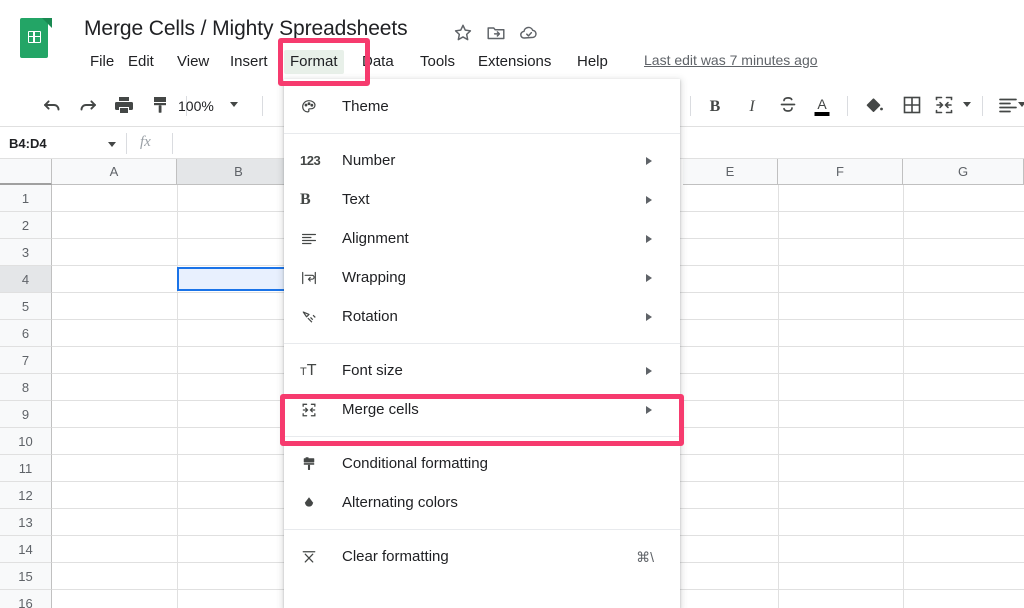  What do you see at coordinates (370, 316) in the screenshot?
I see `menu-item-label: Rotation` at bounding box center [370, 316].